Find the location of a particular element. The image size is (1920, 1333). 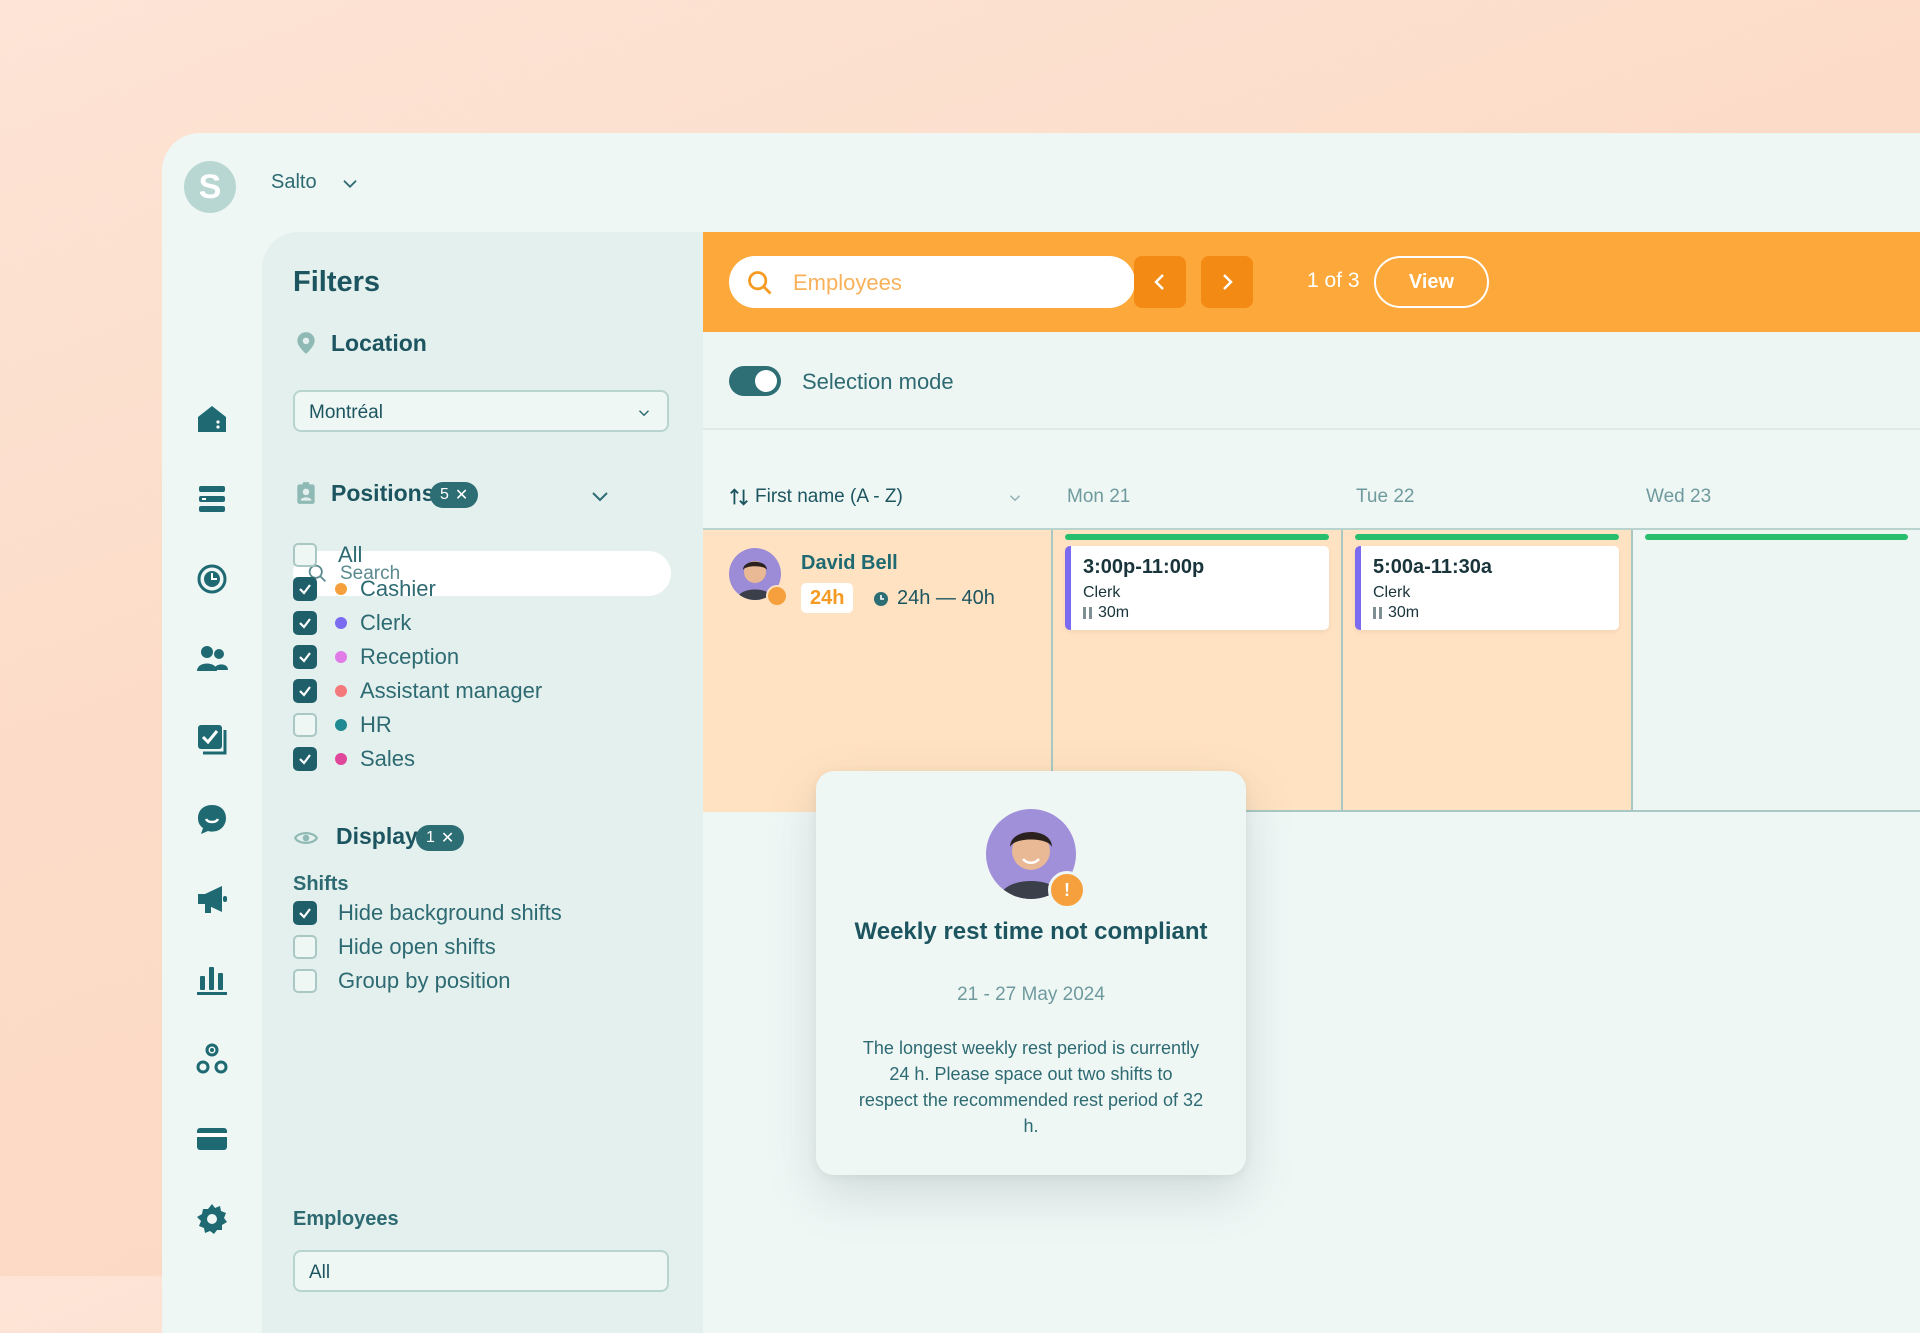

sort-icon is located at coordinates (739, 497).